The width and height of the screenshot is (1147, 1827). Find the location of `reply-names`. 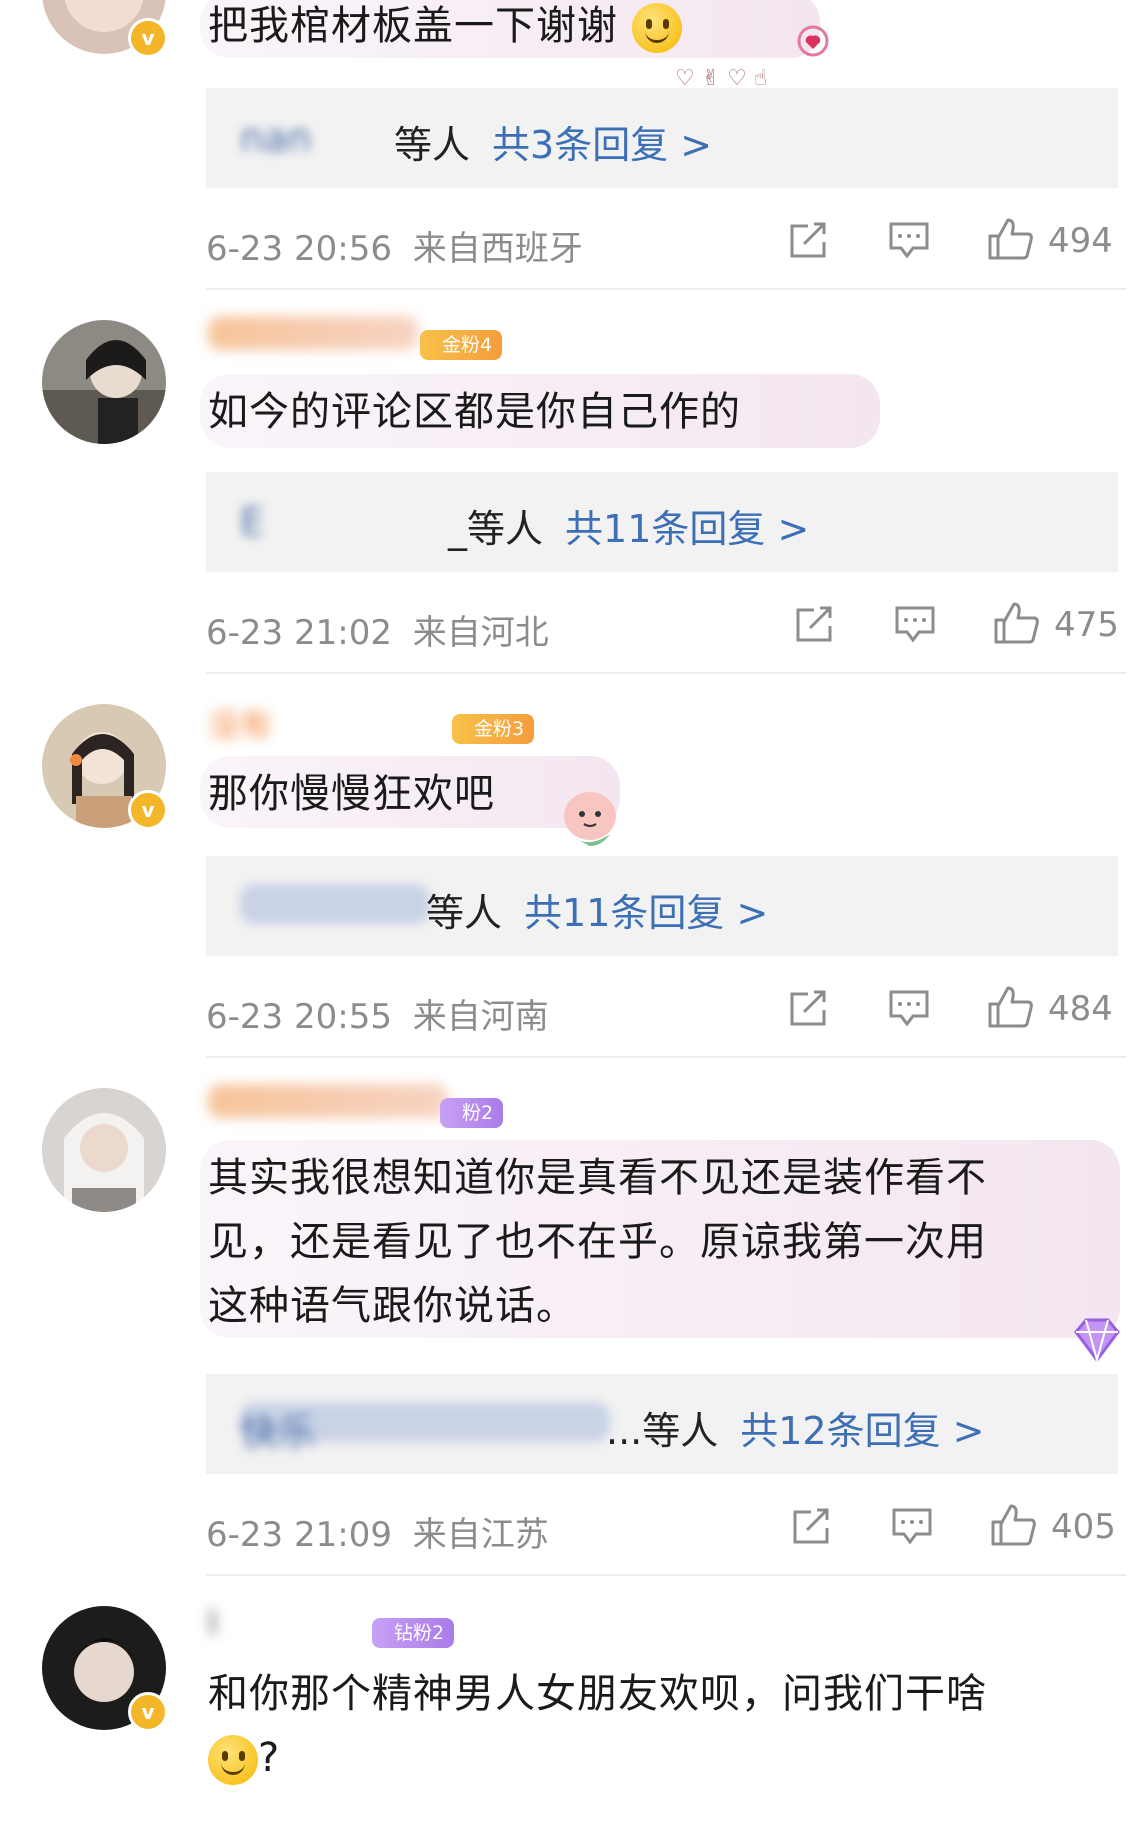

reply-names is located at coordinates (335, 904).